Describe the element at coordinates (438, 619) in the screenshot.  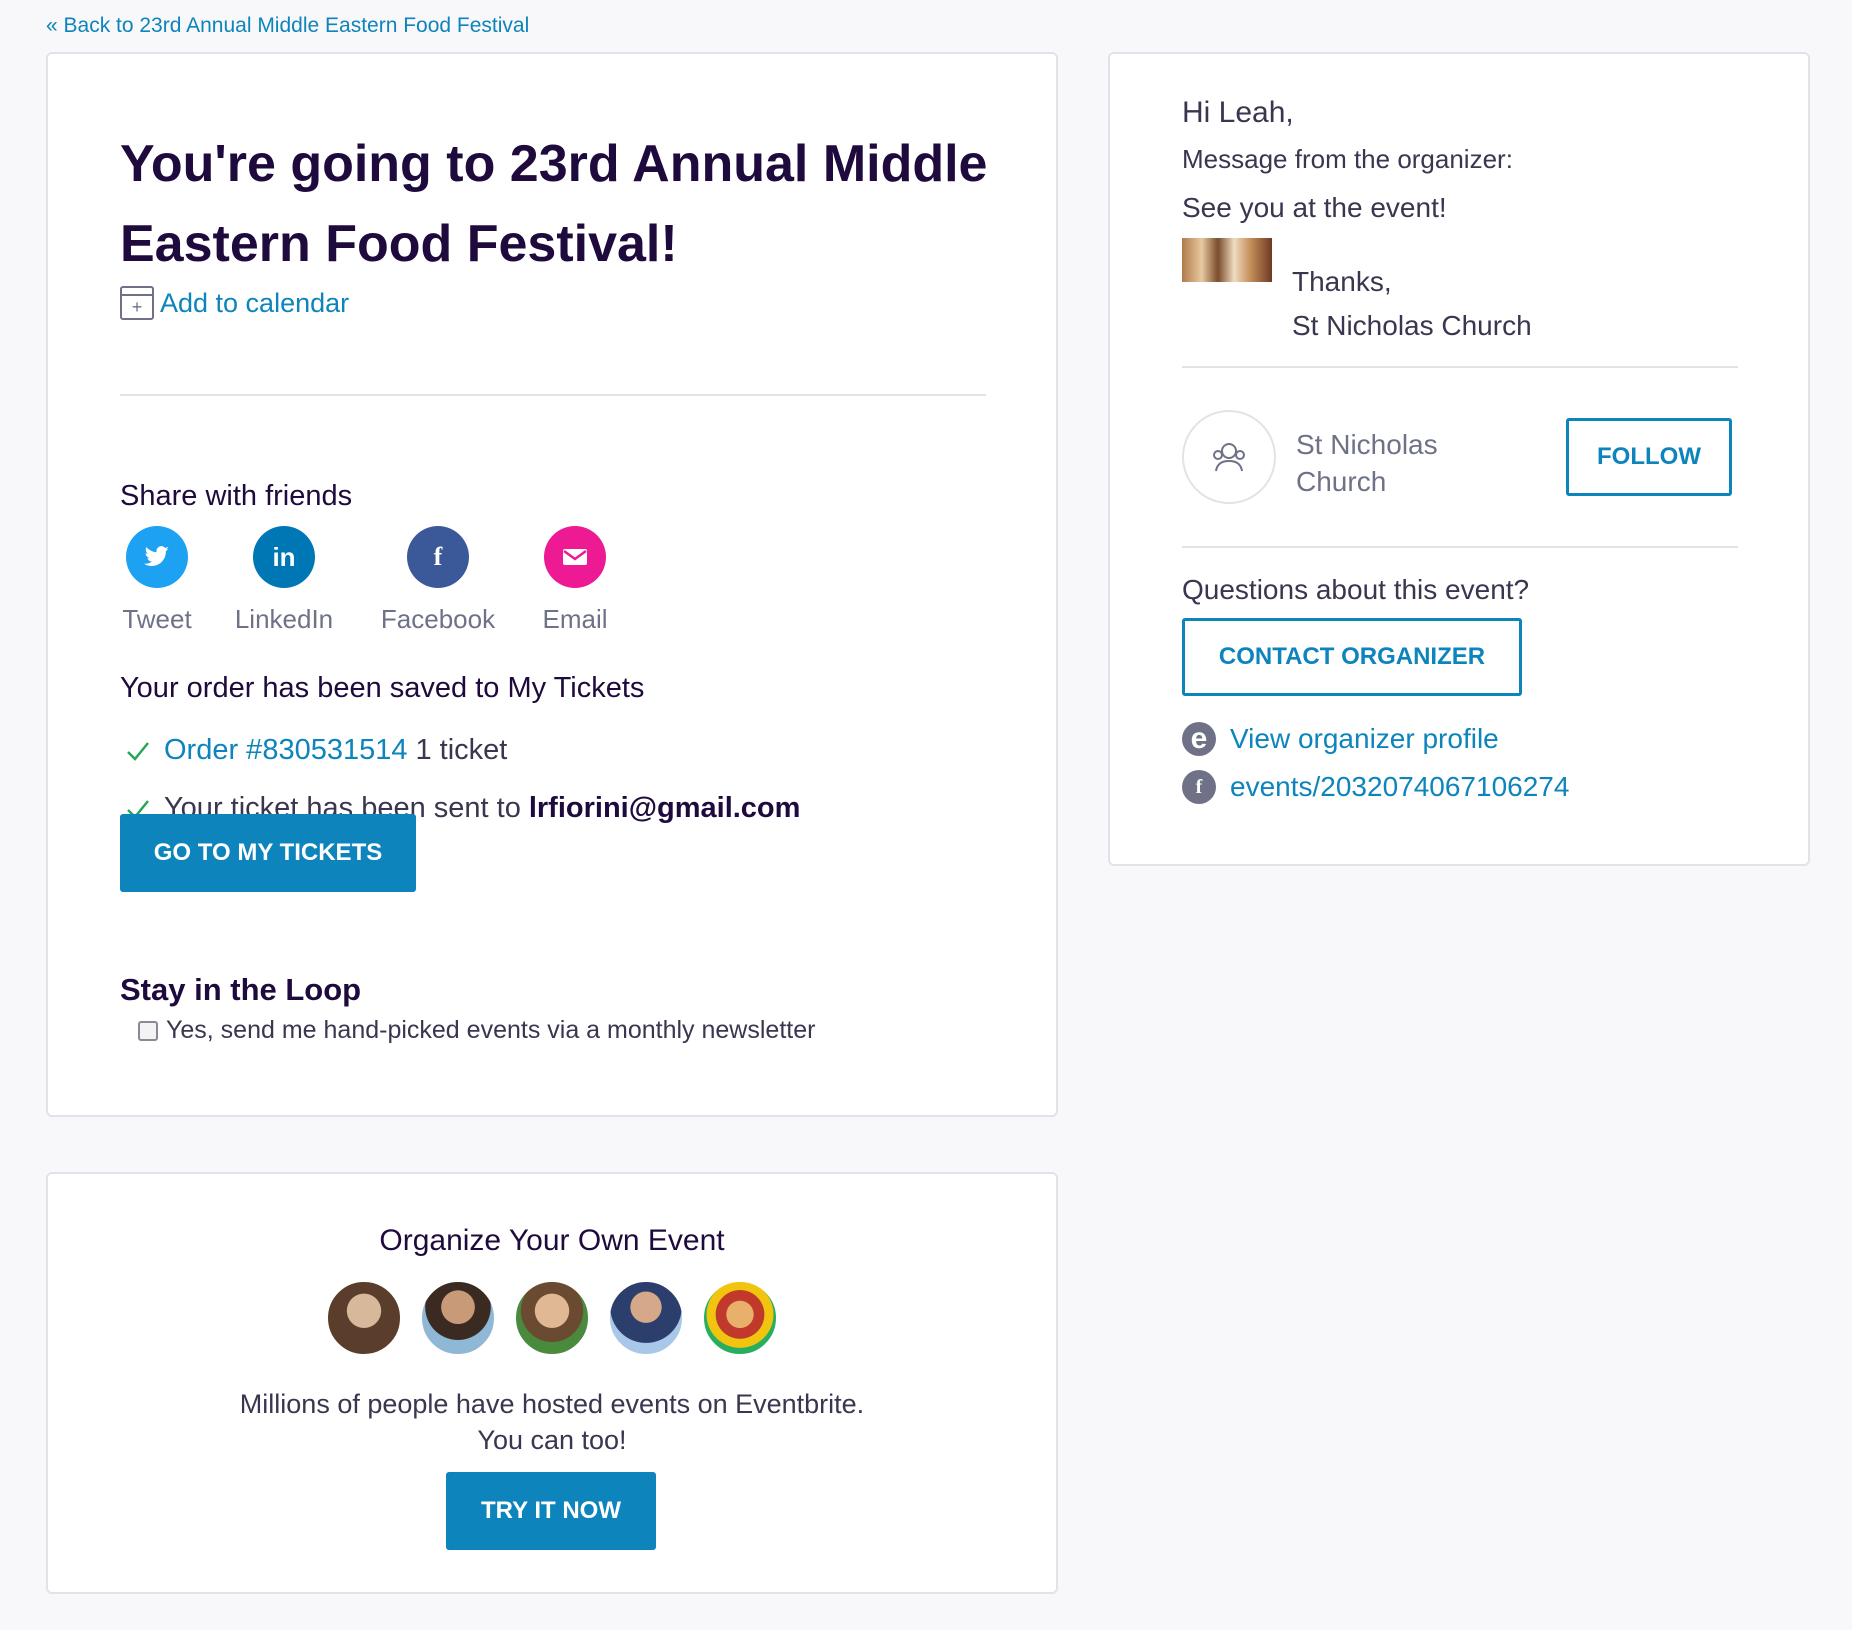
I see `share-label-facebook: Facebook` at that location.